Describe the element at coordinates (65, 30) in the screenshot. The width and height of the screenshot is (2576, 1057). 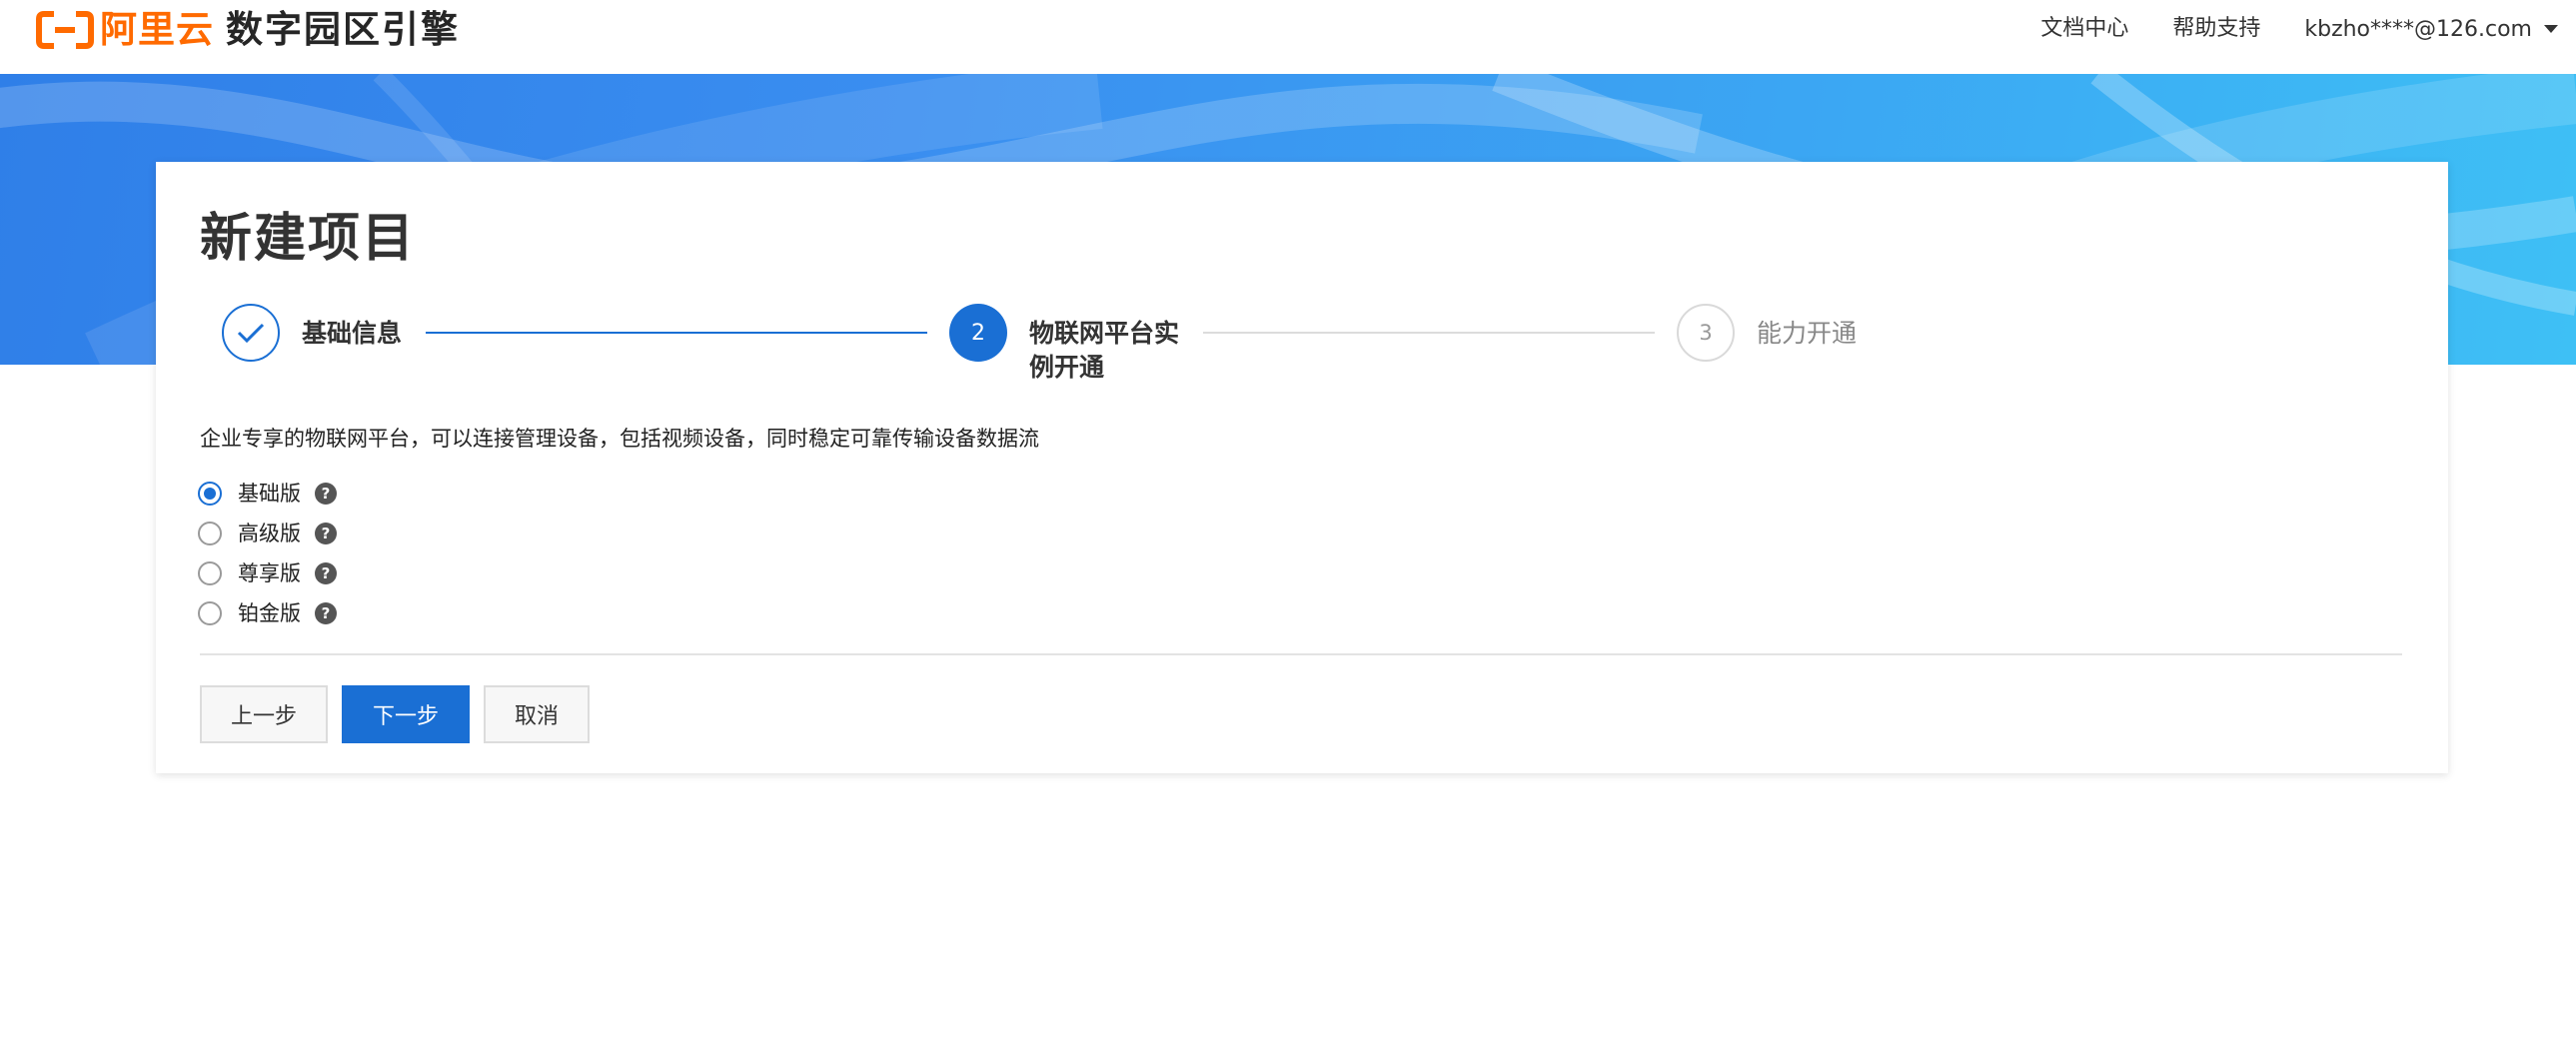
I see `aliyun-logo-icon` at that location.